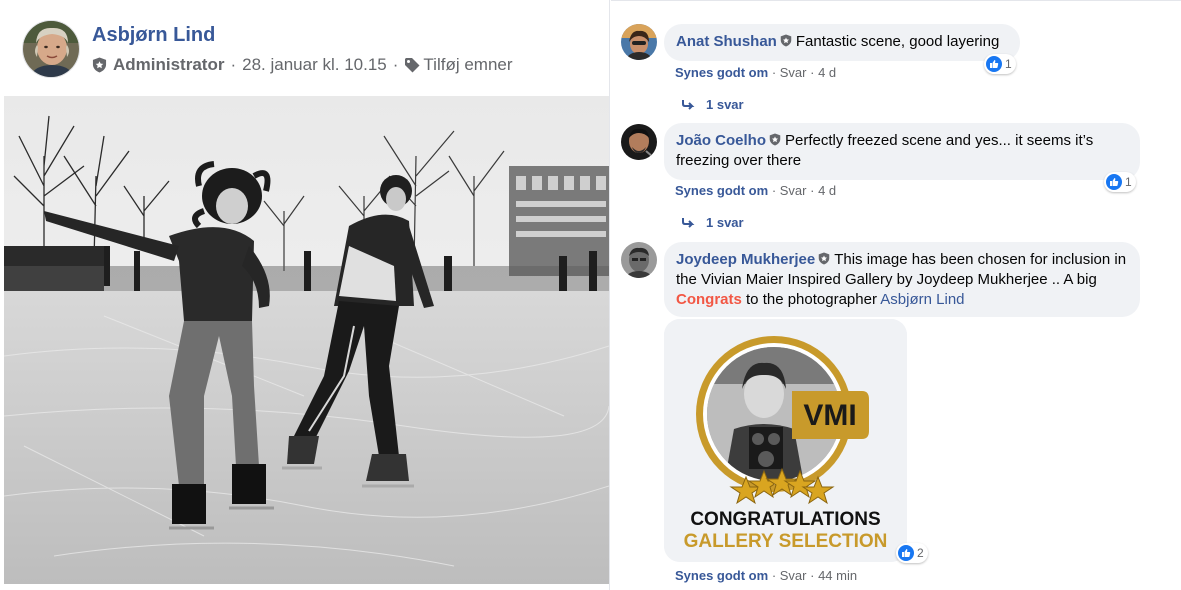 The image size is (1181, 590). Describe the element at coordinates (837, 575) in the screenshot. I see `comment-time: 44 min` at that location.